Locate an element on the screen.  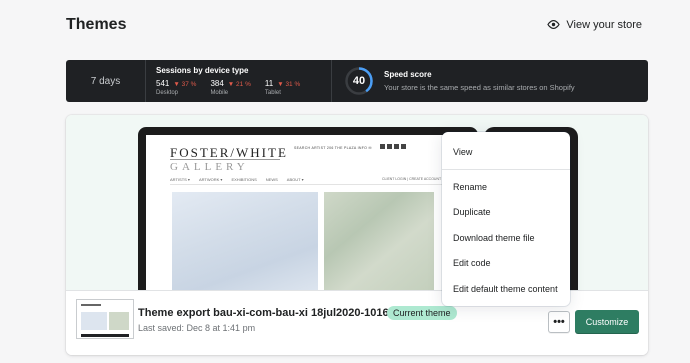
theme-thumbnail is located at coordinates (105, 319).